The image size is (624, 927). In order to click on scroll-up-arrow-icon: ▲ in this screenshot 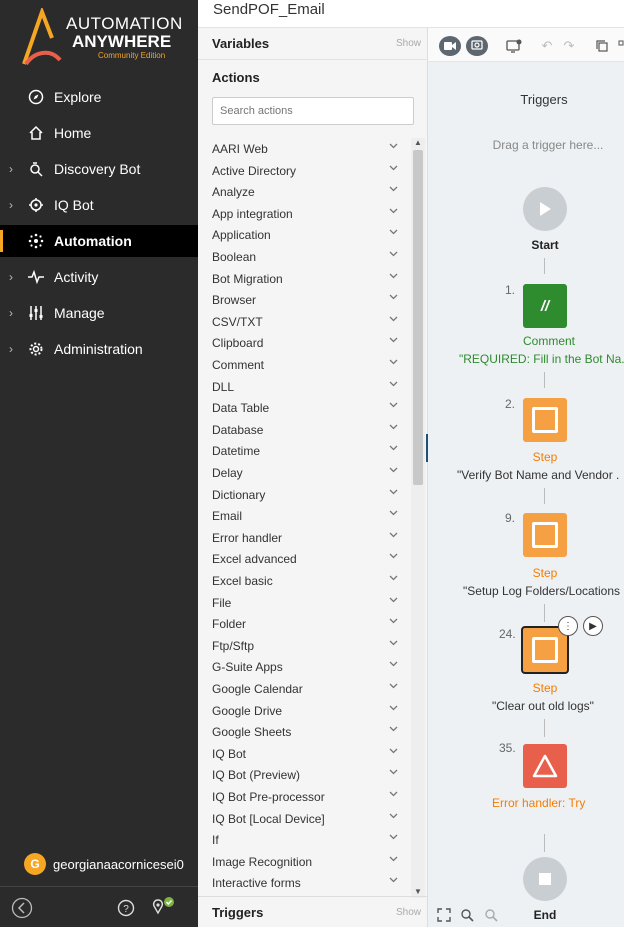, I will do `click(418, 142)`.